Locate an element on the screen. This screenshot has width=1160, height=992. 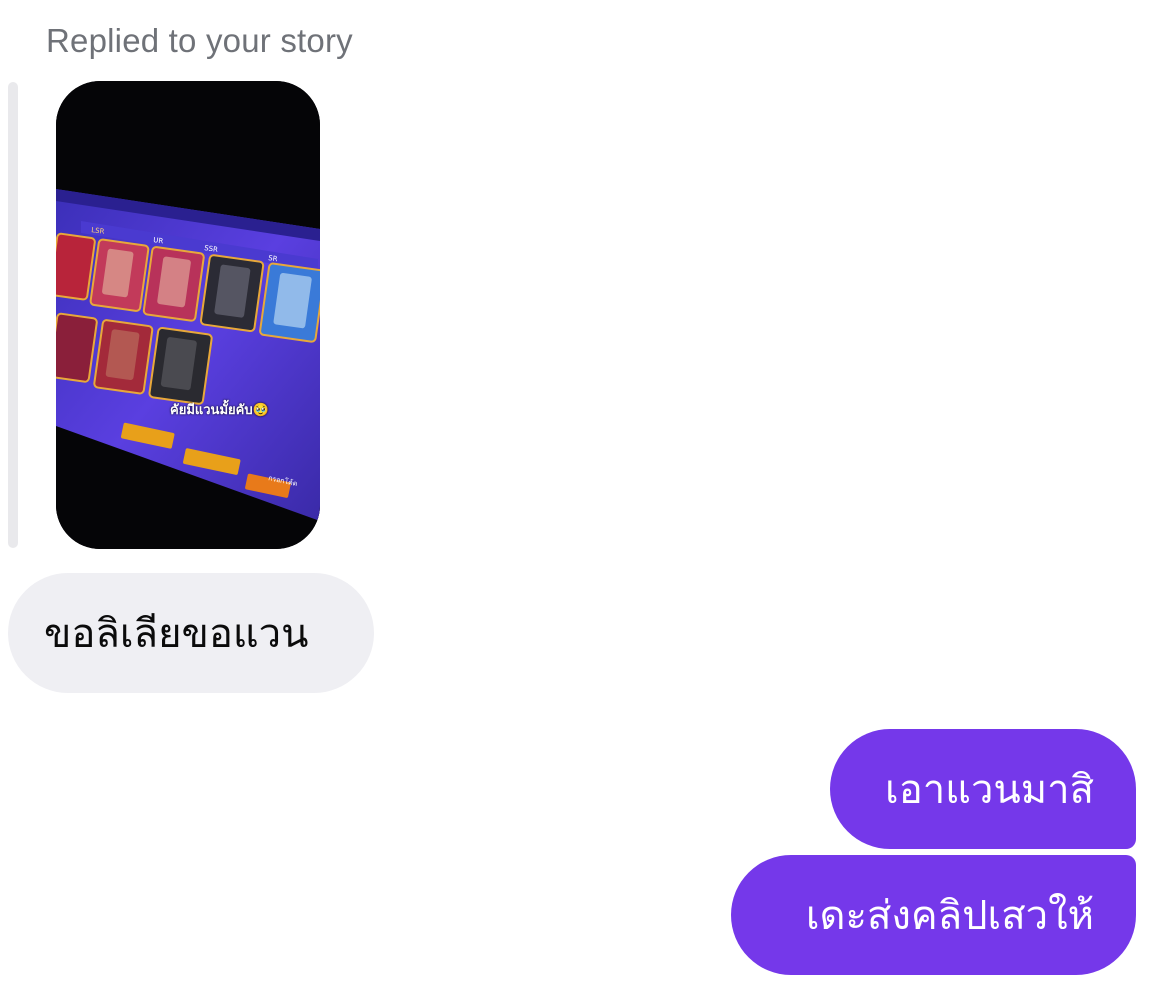
message-text: เอาแวนมาสิ is located at coordinates (989, 790).